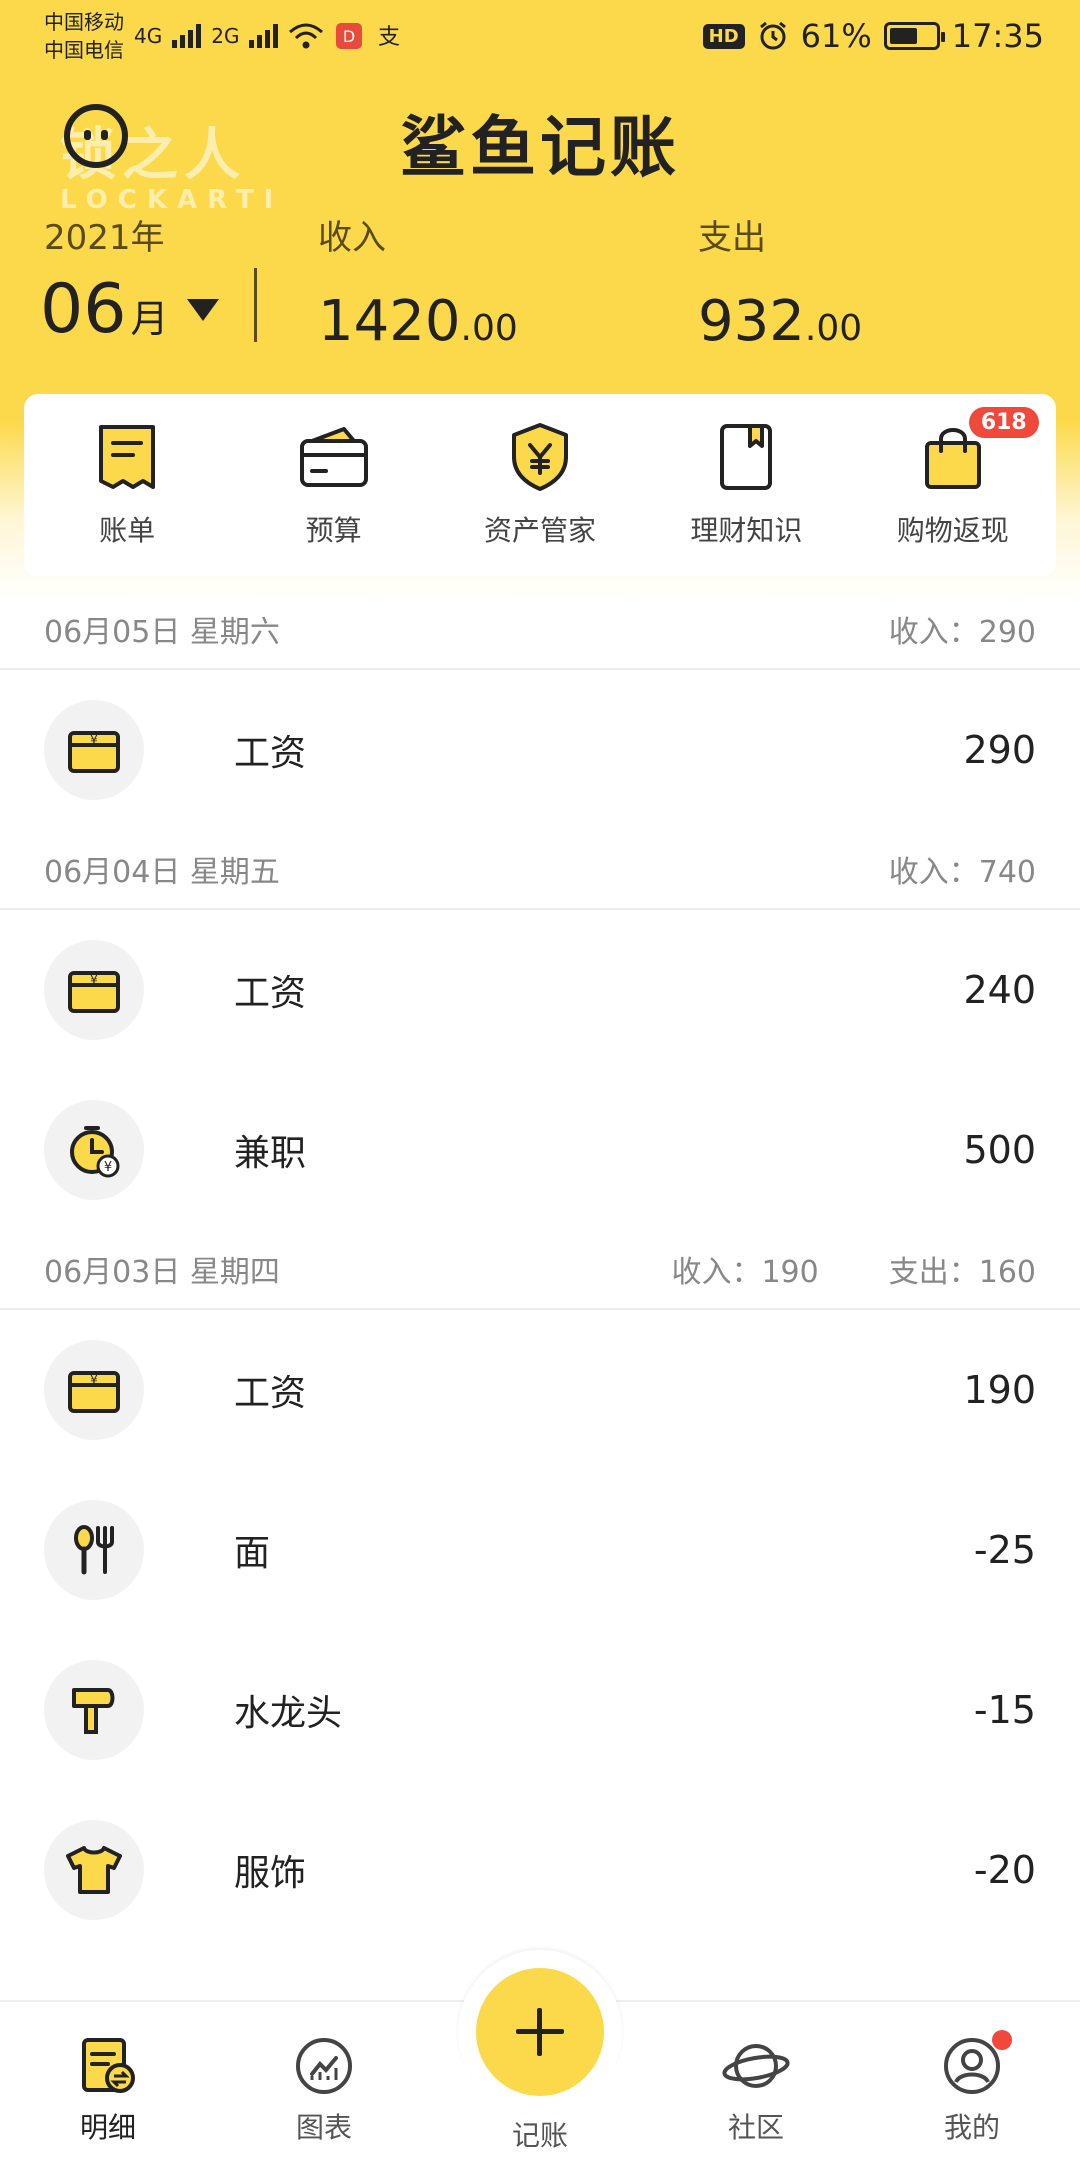 This screenshot has height=2160, width=1080. I want to click on wifi-icon, so click(306, 36).